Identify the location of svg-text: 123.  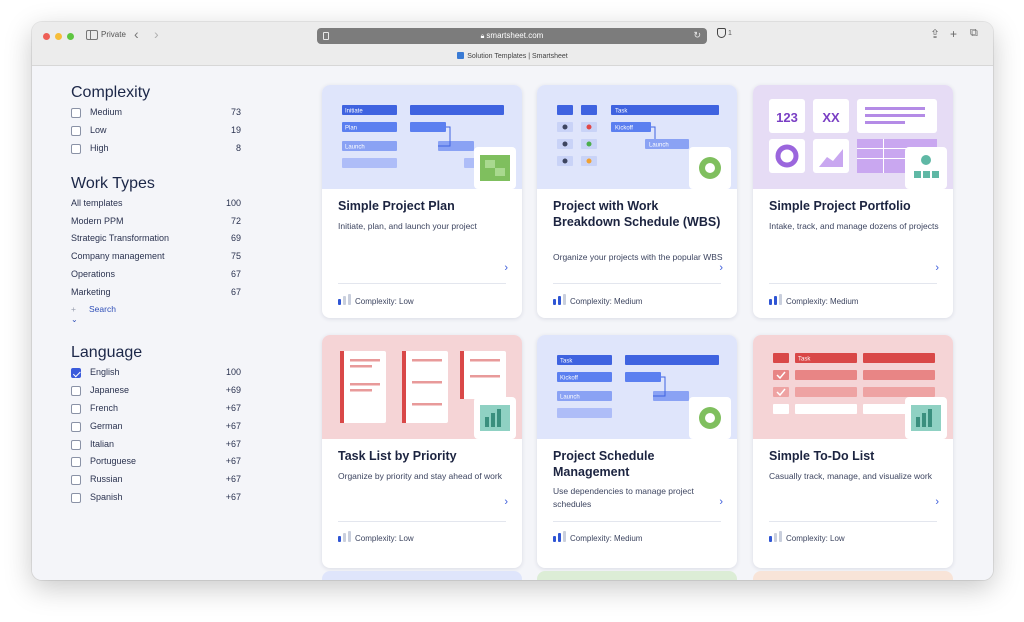
(787, 117).